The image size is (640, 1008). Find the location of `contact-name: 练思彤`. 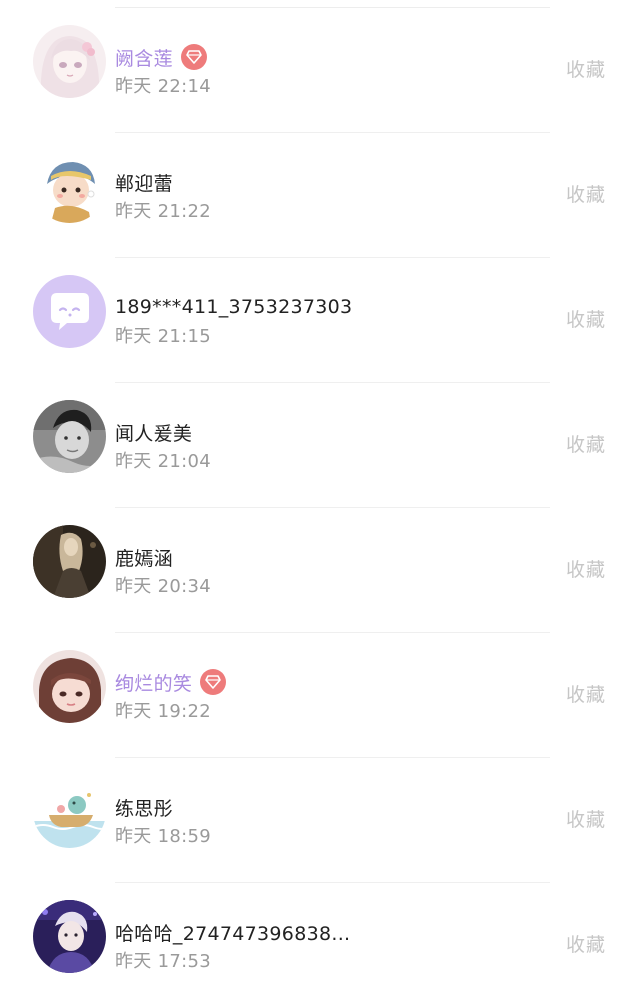

contact-name: 练思彤 is located at coordinates (144, 808).